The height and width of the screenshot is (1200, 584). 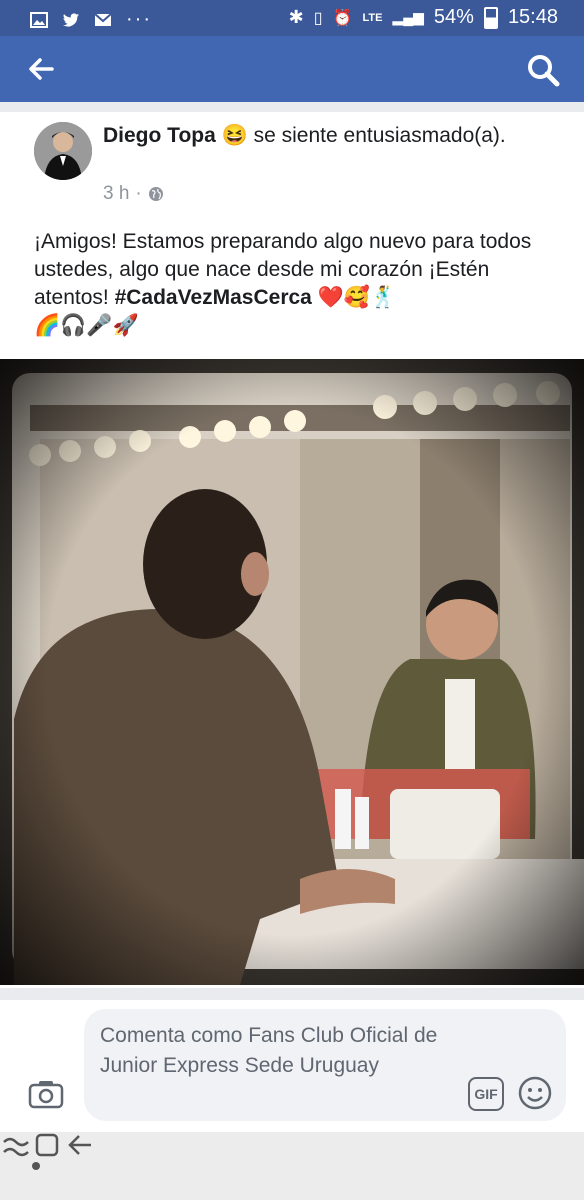 What do you see at coordinates (490, 17) in the screenshot?
I see `battery-icon` at bounding box center [490, 17].